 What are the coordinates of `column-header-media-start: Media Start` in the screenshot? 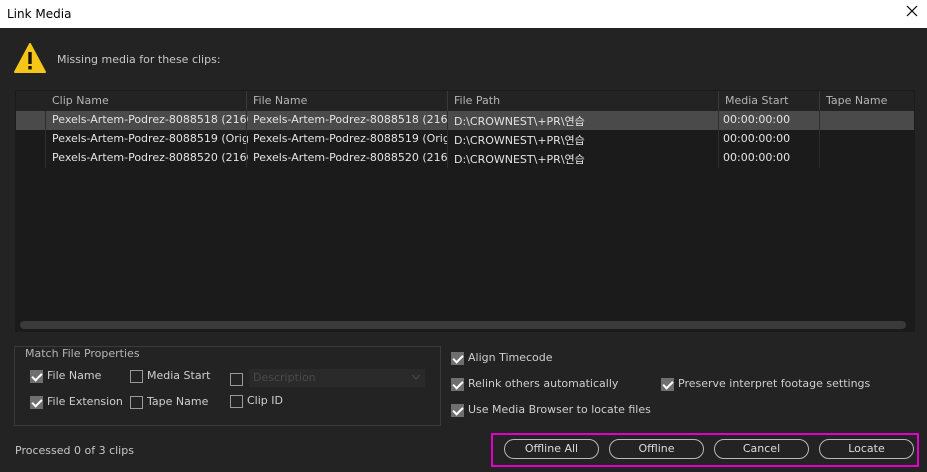 It's located at (756, 100).